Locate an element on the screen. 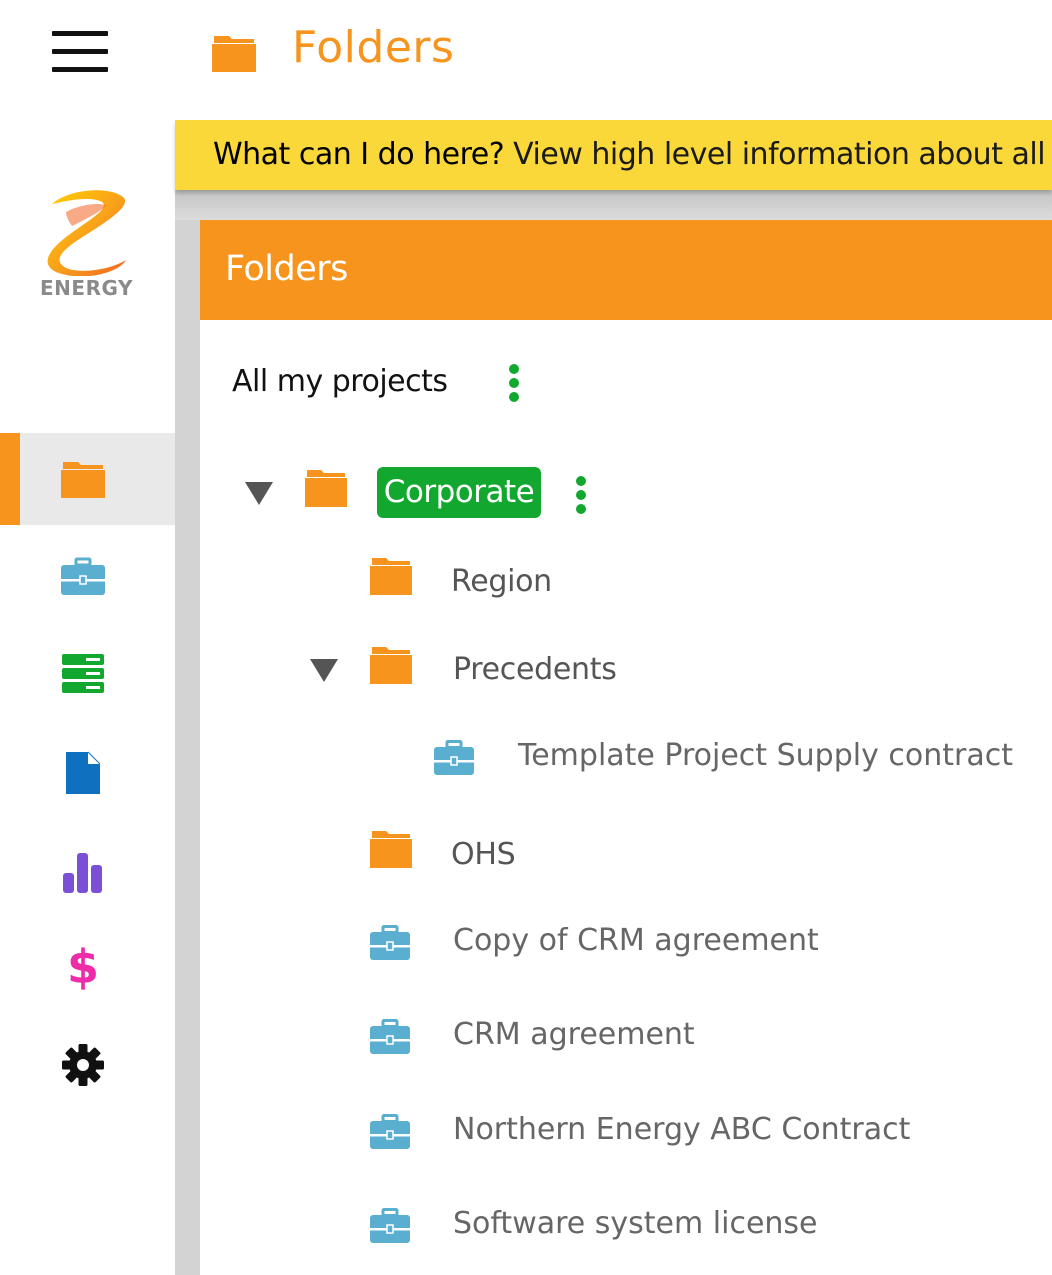  hamburger-menu-icon is located at coordinates (80, 52).